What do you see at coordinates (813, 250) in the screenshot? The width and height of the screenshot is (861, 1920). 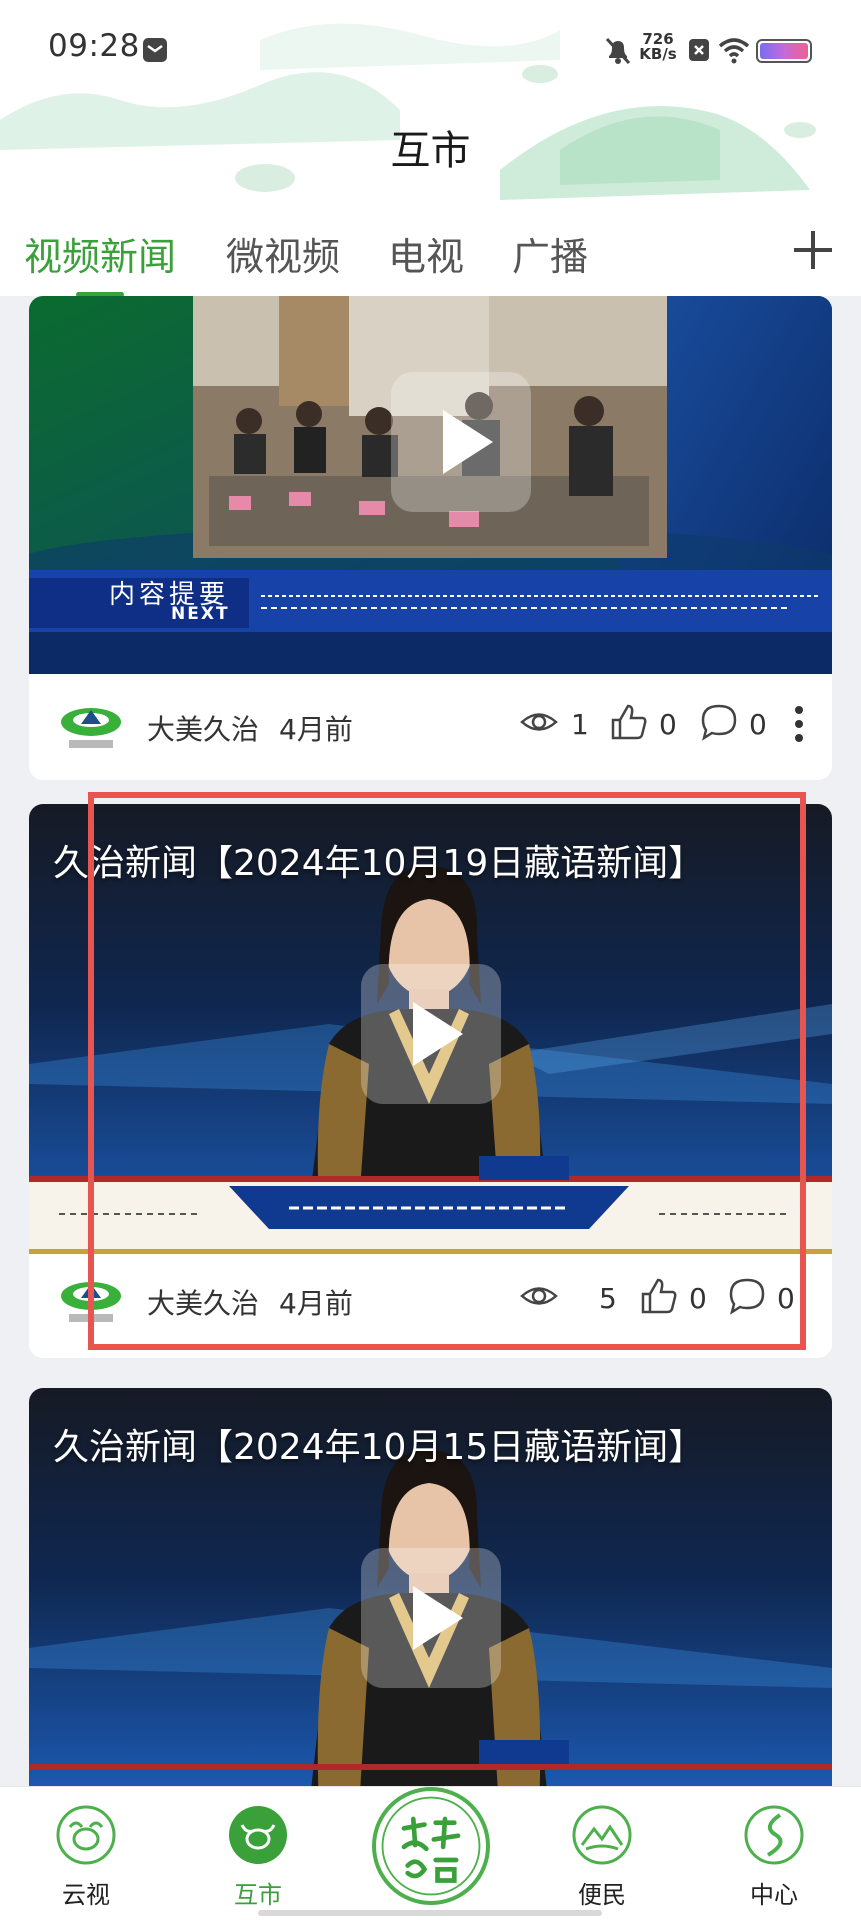 I see `plus-icon` at bounding box center [813, 250].